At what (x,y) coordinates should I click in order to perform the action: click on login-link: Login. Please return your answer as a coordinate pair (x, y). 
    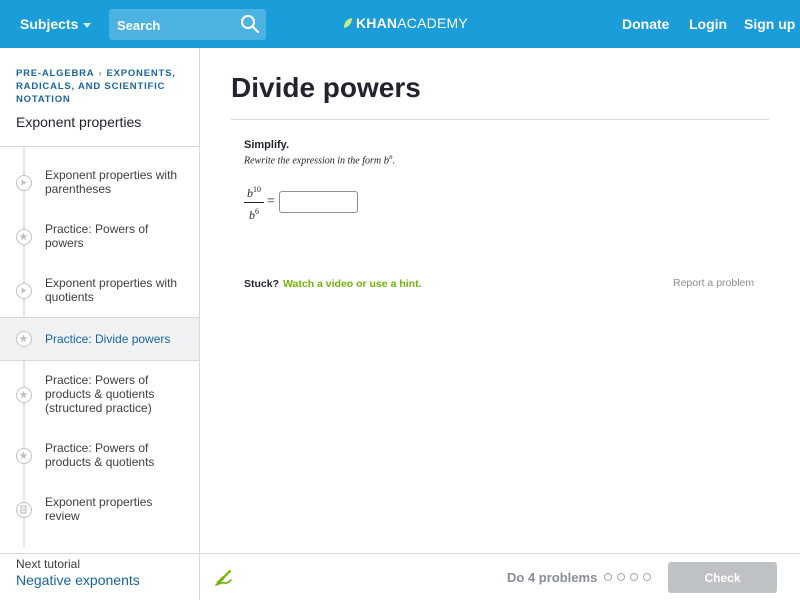
    Looking at the image, I should click on (708, 24).